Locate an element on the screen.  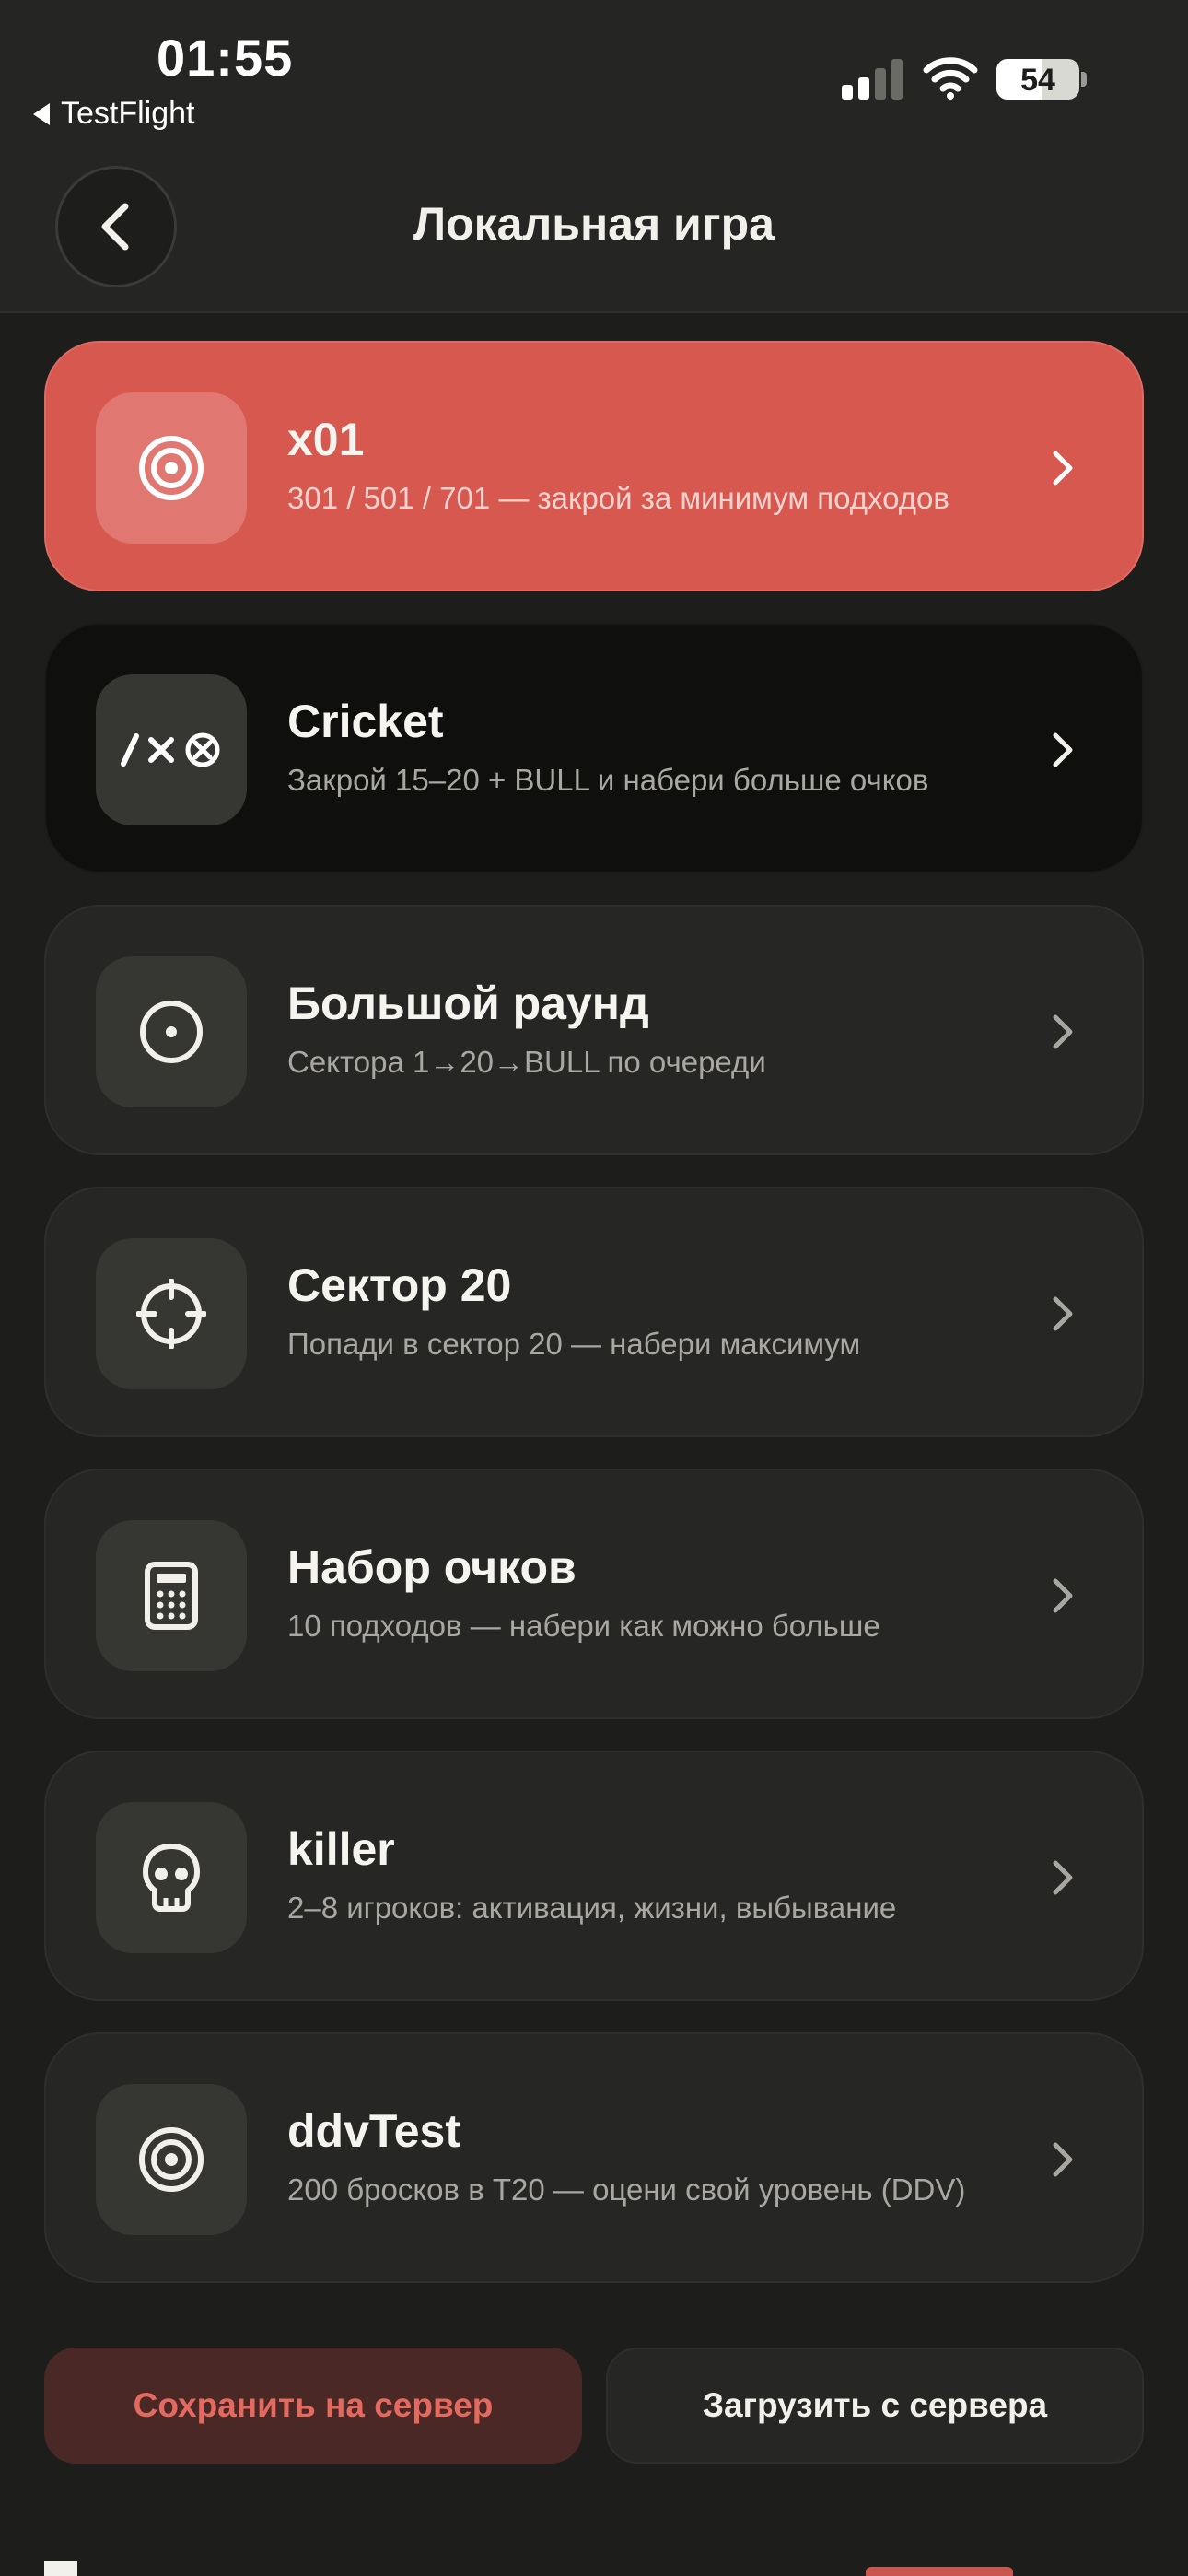
mode-subtitle: Сектора 1→20→BULL по очереди is located at coordinates (526, 1062).